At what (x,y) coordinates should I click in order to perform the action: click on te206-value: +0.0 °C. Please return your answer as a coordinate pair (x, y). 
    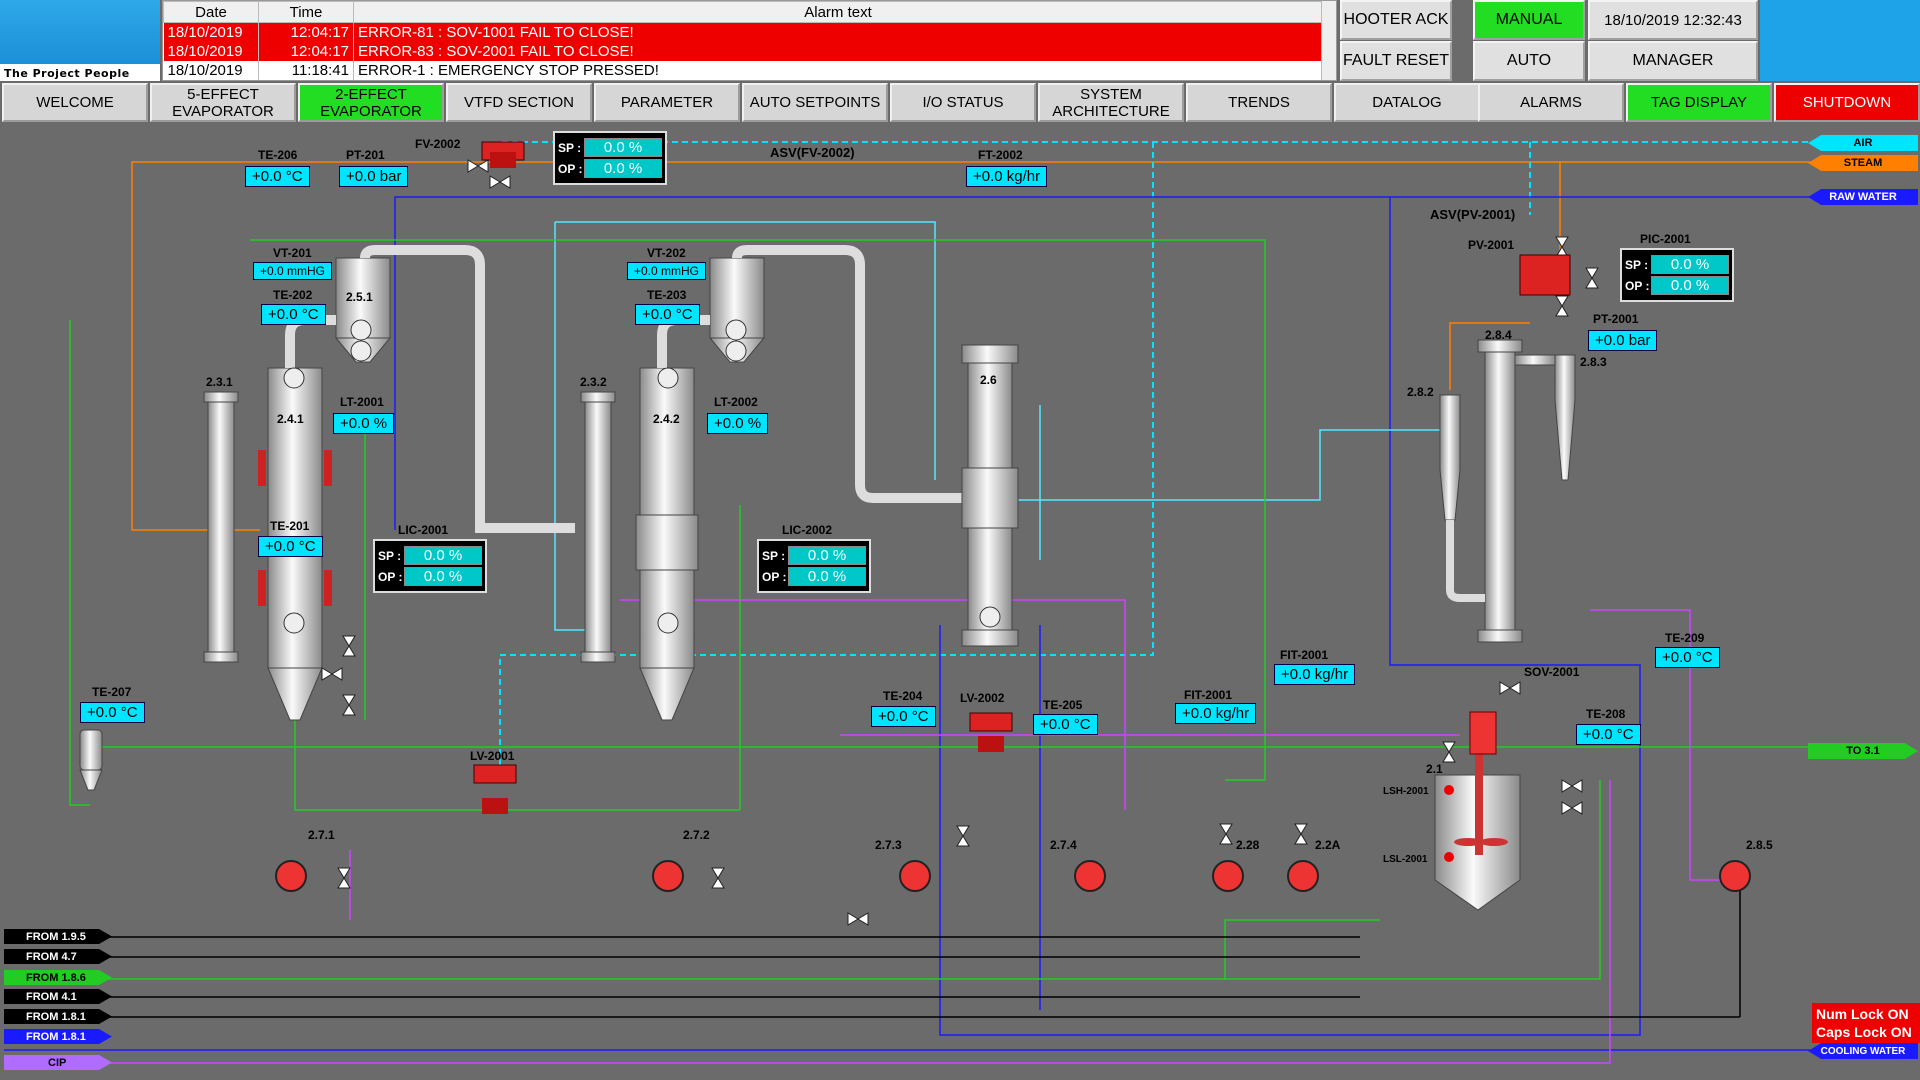
    Looking at the image, I should click on (277, 176).